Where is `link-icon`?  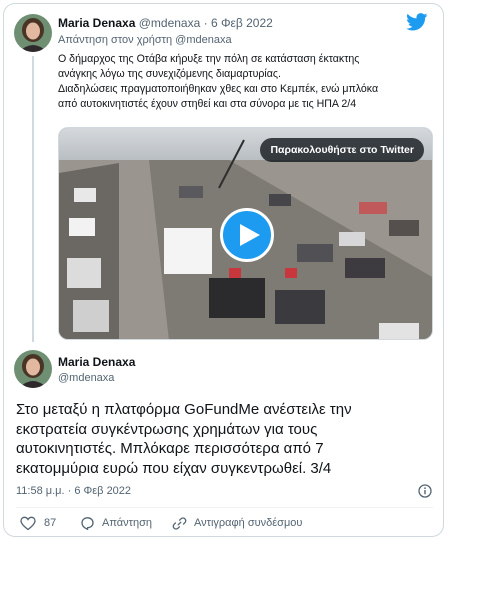 link-icon is located at coordinates (179, 523).